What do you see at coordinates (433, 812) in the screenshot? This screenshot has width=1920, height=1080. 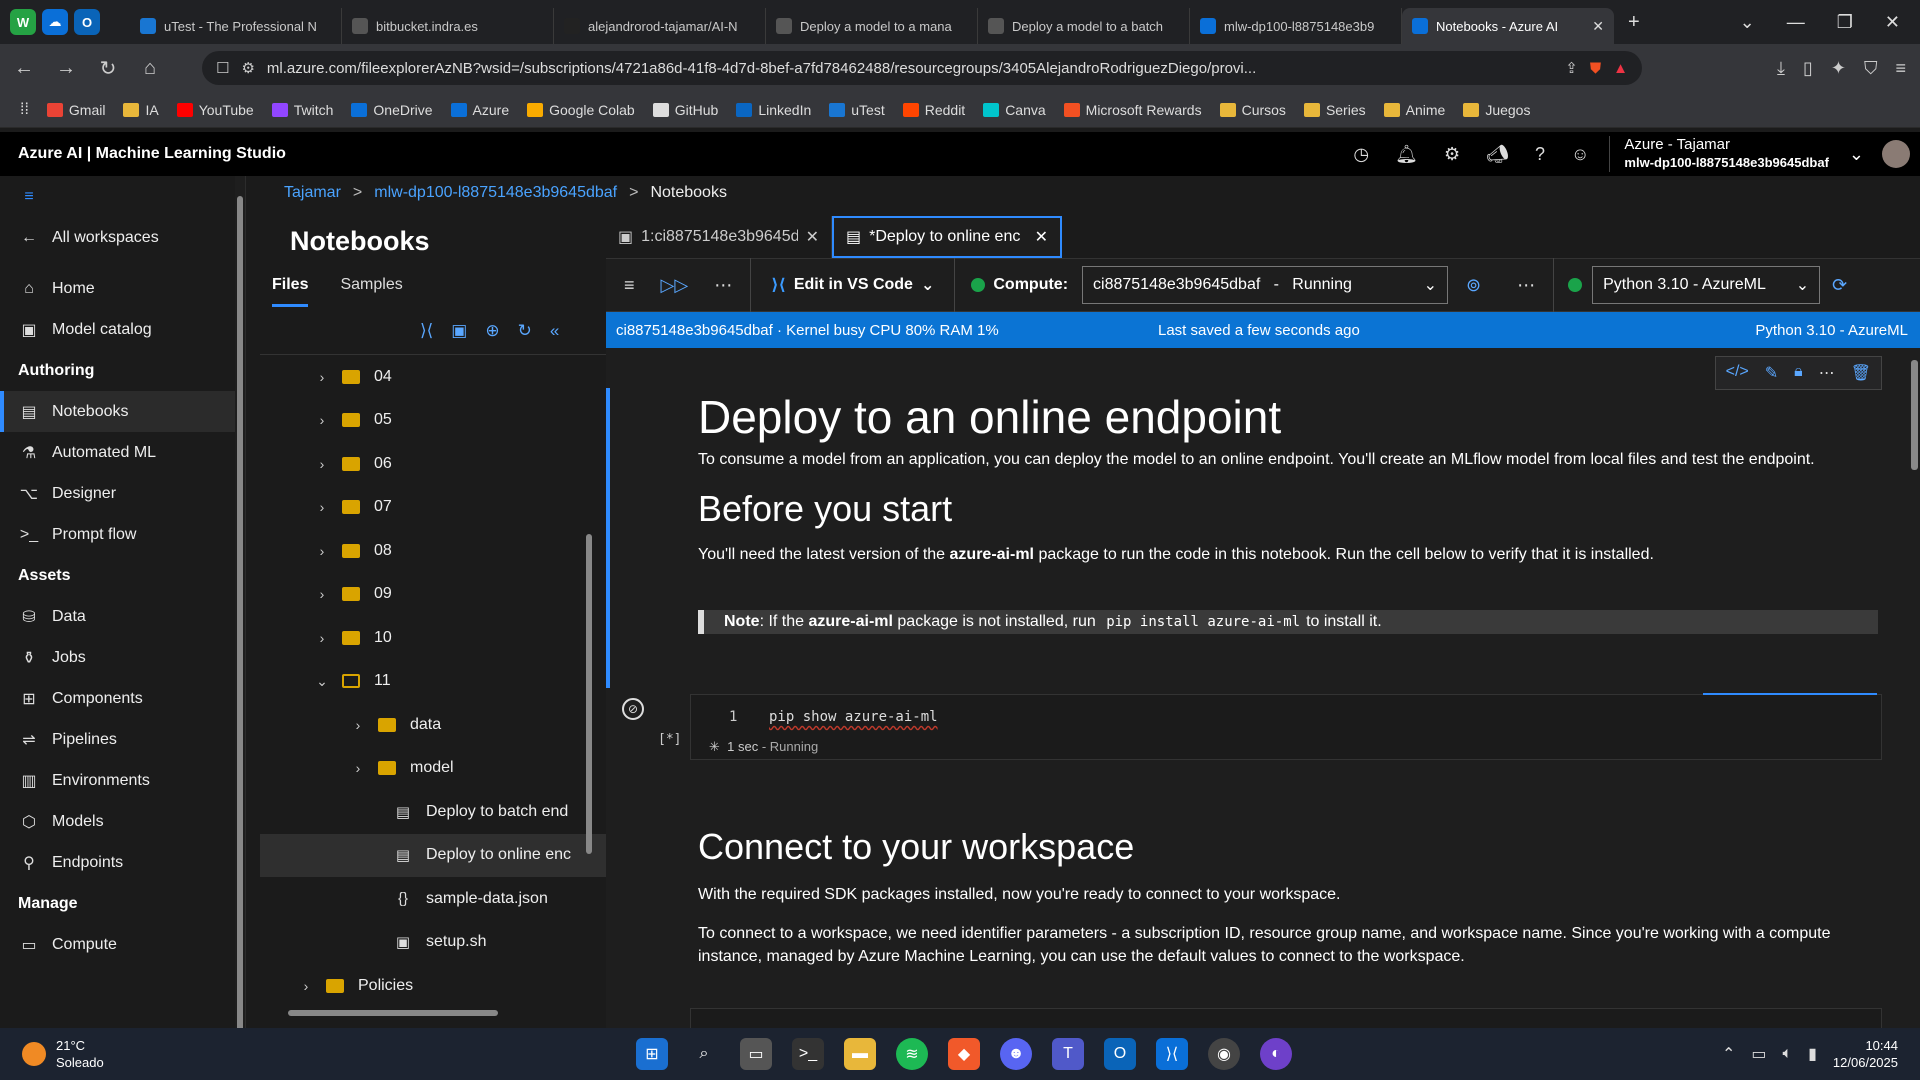 I see `tree-item: ▤ Deploy to batch end` at bounding box center [433, 812].